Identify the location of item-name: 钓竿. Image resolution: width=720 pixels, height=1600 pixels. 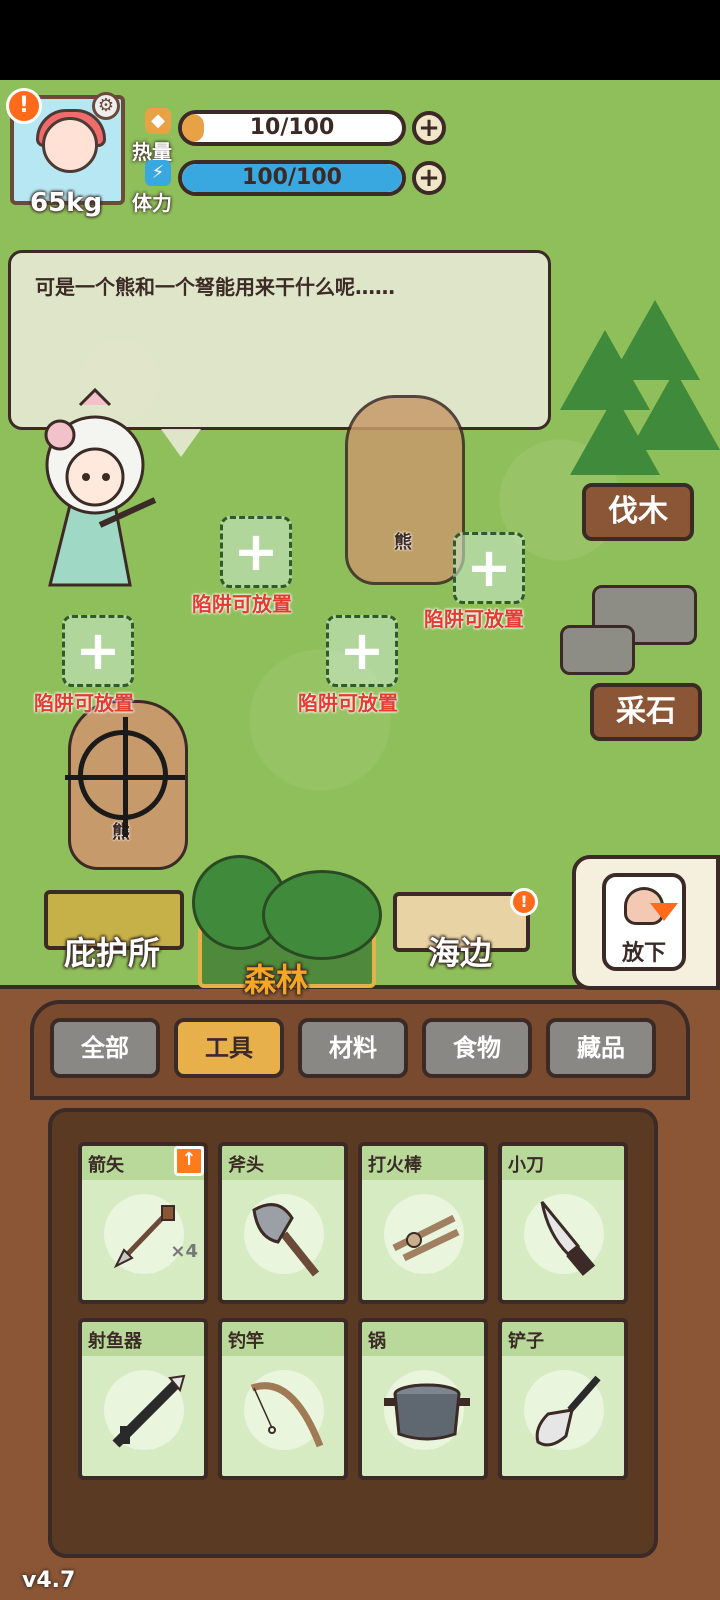
(246, 1341).